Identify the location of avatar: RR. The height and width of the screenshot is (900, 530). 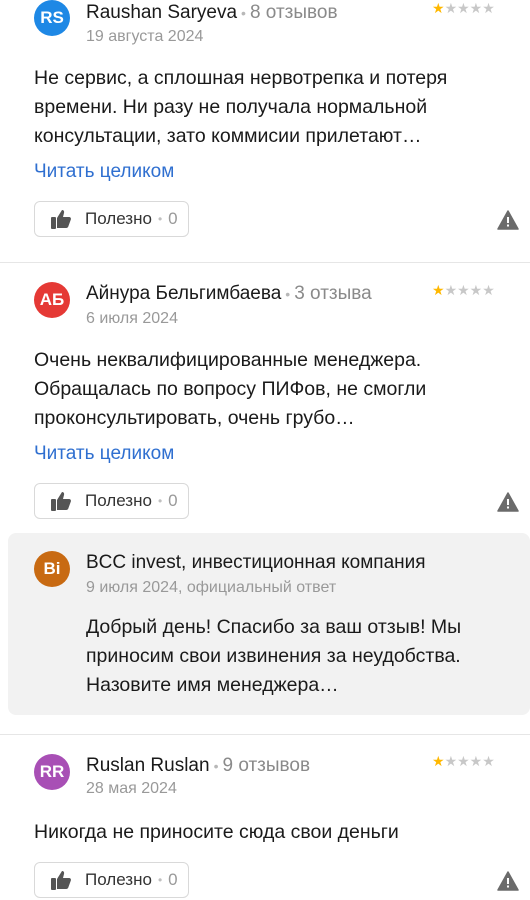
(52, 772).